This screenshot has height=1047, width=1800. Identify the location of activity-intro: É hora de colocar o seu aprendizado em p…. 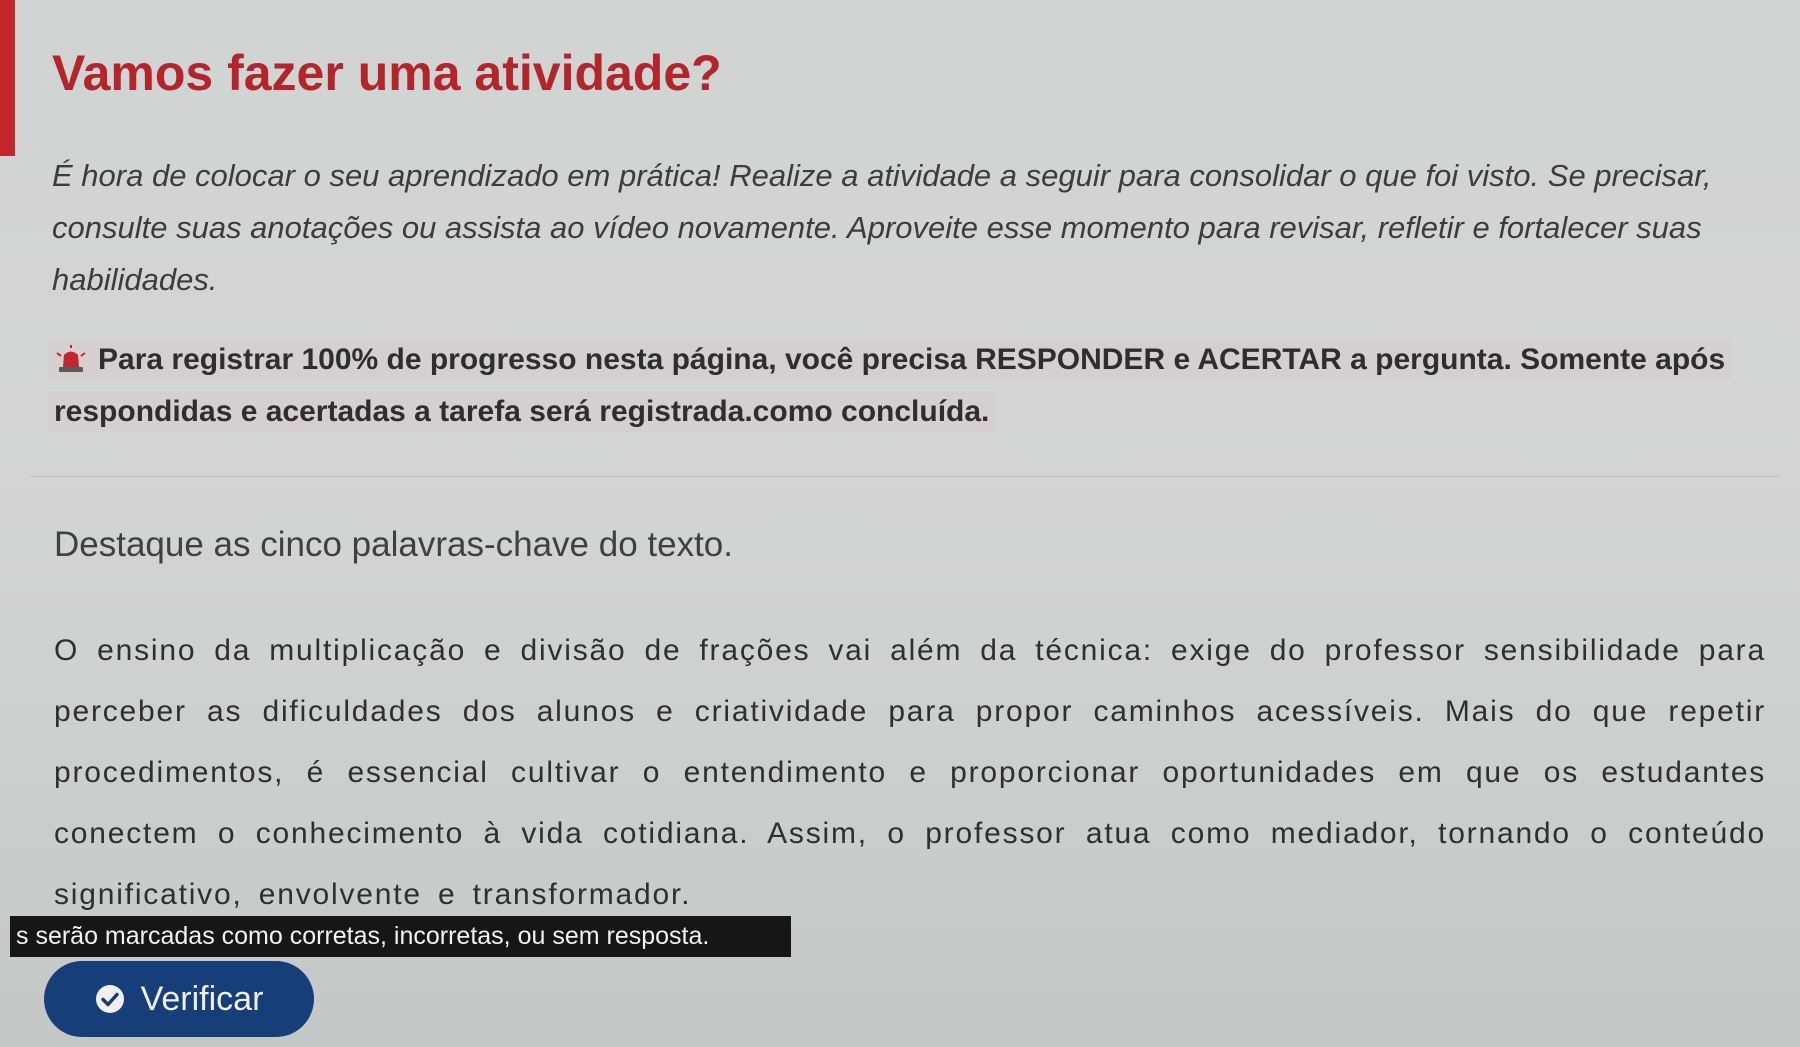
(882, 227).